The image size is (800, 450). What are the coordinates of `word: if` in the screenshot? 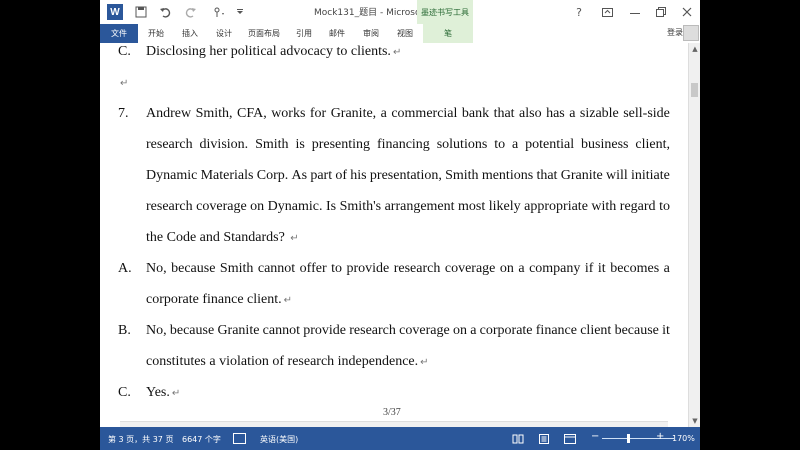 It's located at (589, 268).